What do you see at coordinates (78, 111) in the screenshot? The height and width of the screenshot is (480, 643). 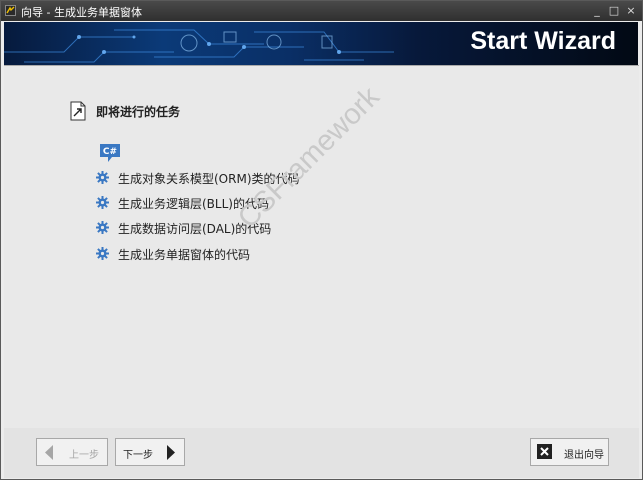 I see `task-list-icon` at bounding box center [78, 111].